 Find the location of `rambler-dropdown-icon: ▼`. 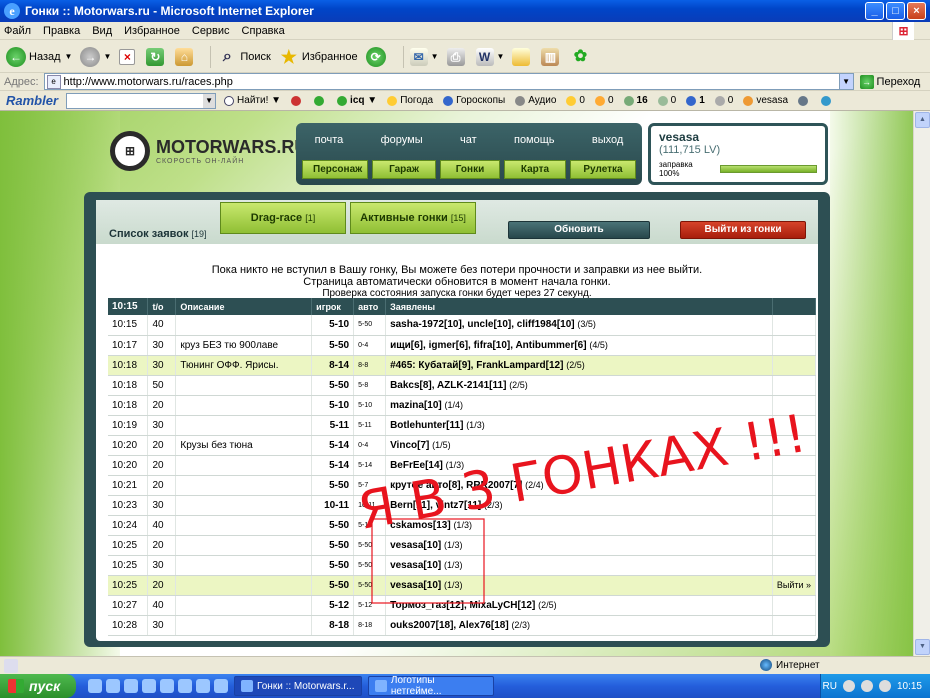

rambler-dropdown-icon: ▼ is located at coordinates (209, 100).